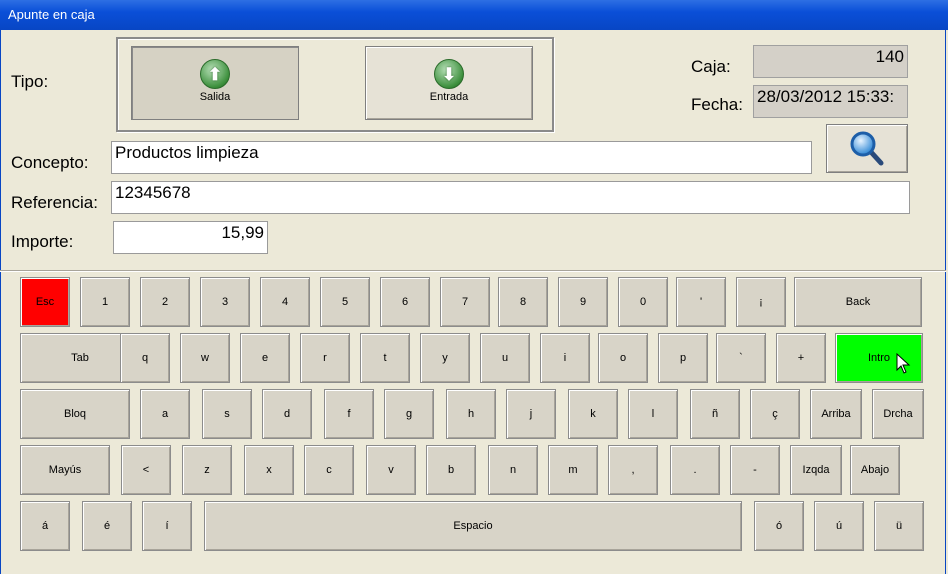 Image resolution: width=948 pixels, height=574 pixels. What do you see at coordinates (75, 414) in the screenshot?
I see `key-2-0: Bloq` at bounding box center [75, 414].